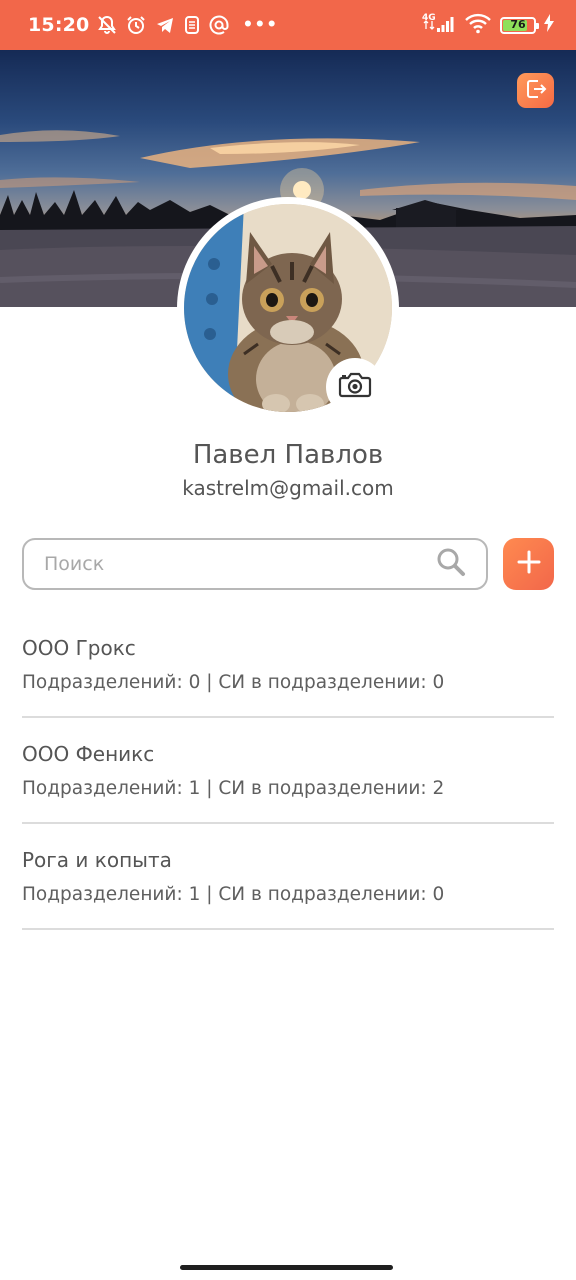 The height and width of the screenshot is (1280, 576). I want to click on organization-name: Рога и копыта, so click(97, 860).